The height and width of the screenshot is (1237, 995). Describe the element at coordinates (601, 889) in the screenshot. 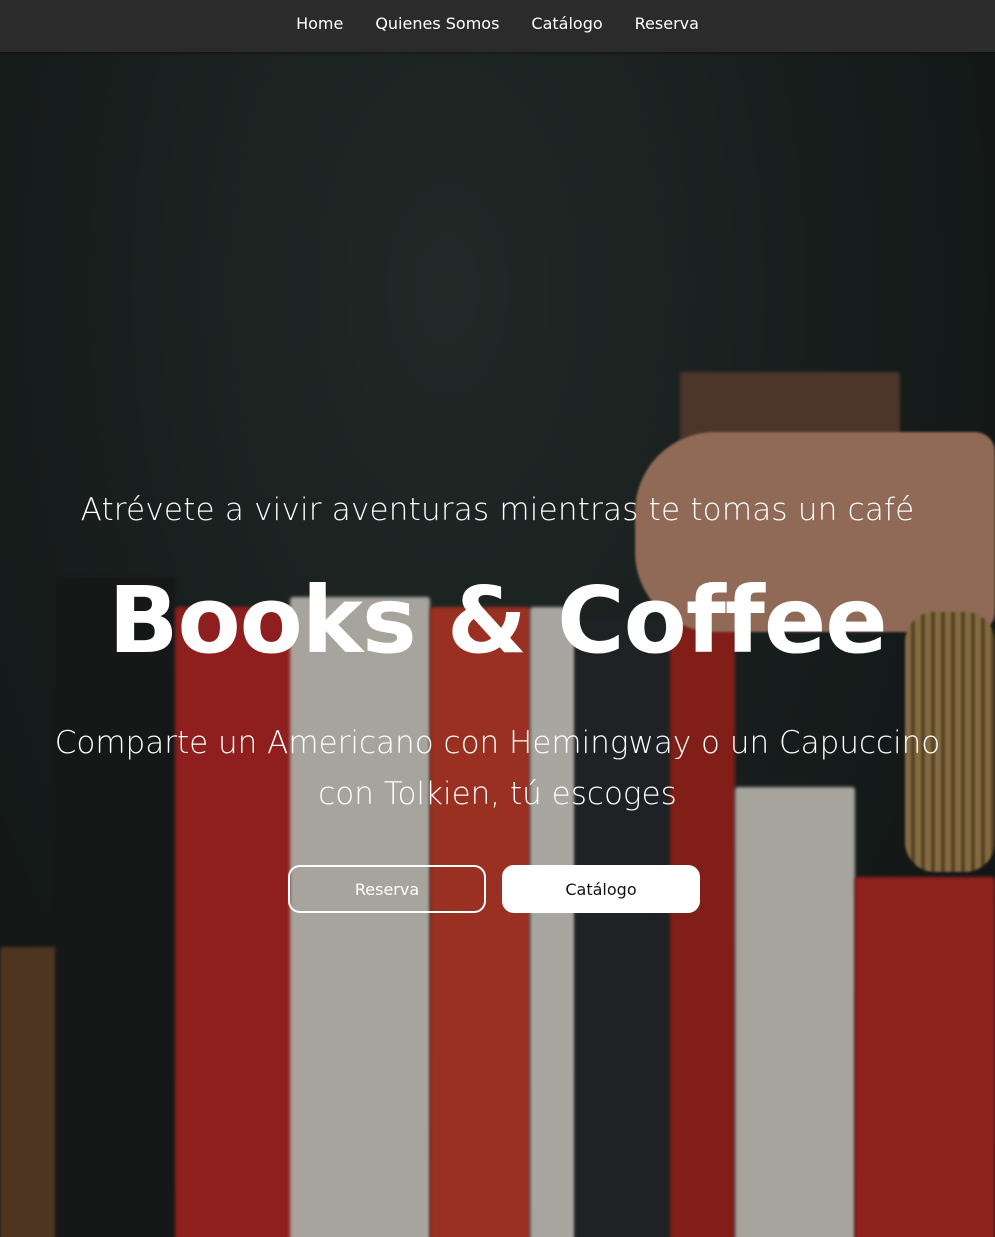

I see `catalogo-button: Catálogo` at that location.